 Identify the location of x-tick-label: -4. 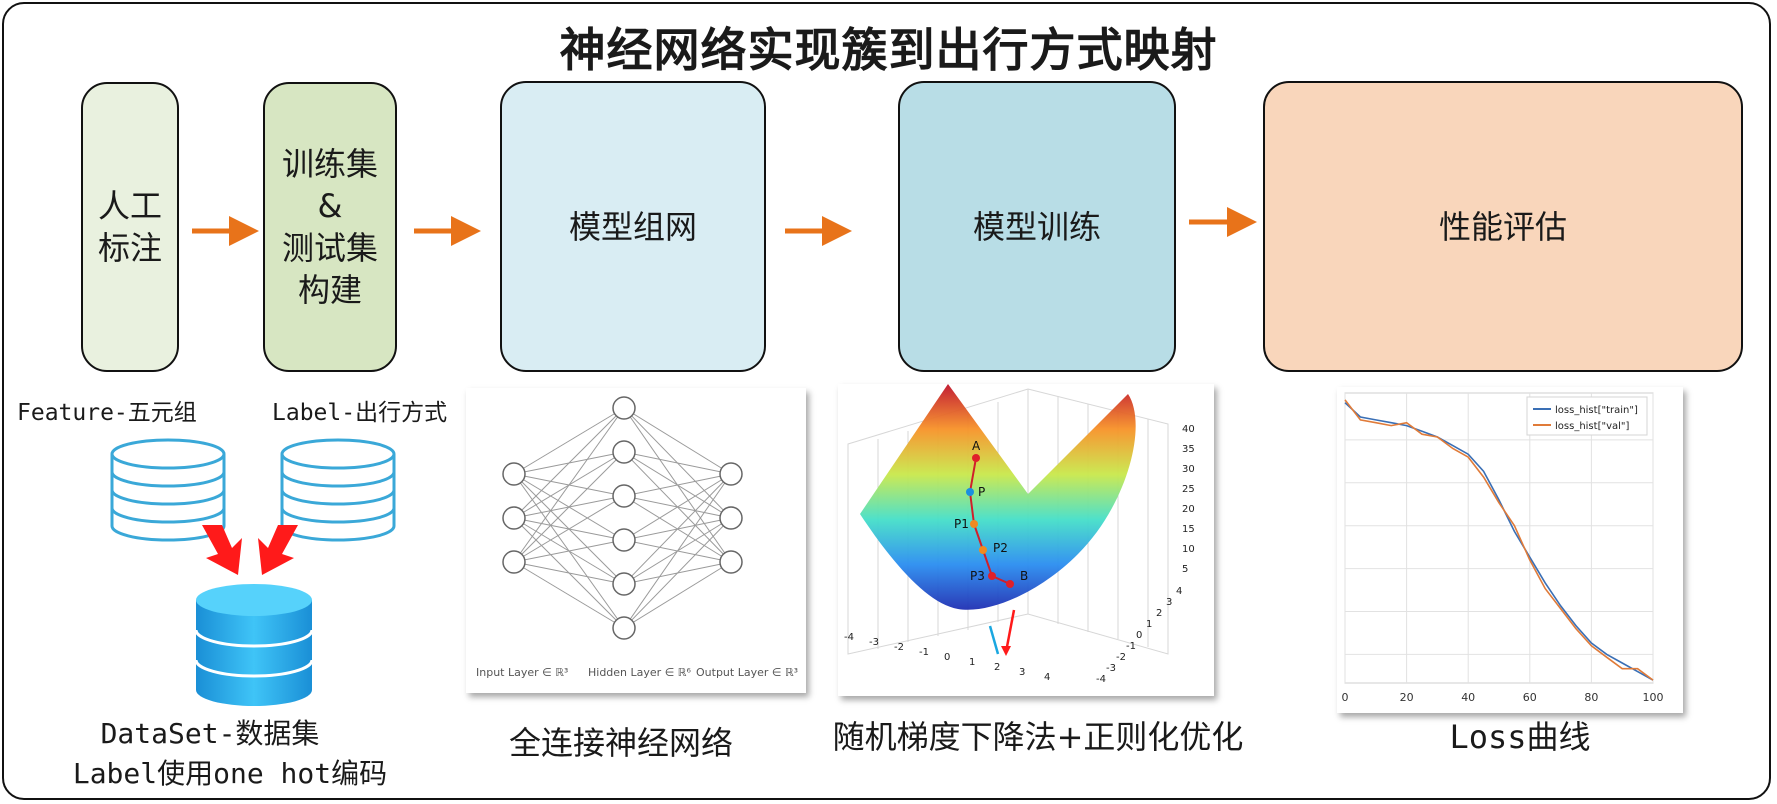
(849, 637).